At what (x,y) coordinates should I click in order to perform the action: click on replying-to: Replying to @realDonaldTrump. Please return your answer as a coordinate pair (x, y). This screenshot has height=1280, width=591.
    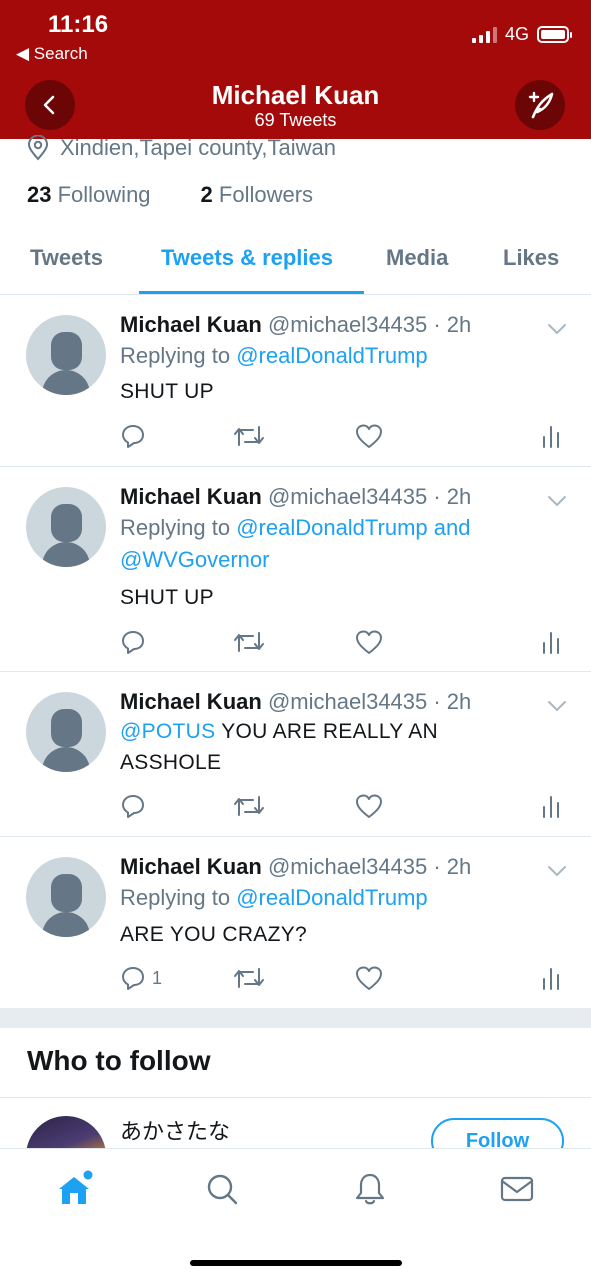
    Looking at the image, I should click on (330, 356).